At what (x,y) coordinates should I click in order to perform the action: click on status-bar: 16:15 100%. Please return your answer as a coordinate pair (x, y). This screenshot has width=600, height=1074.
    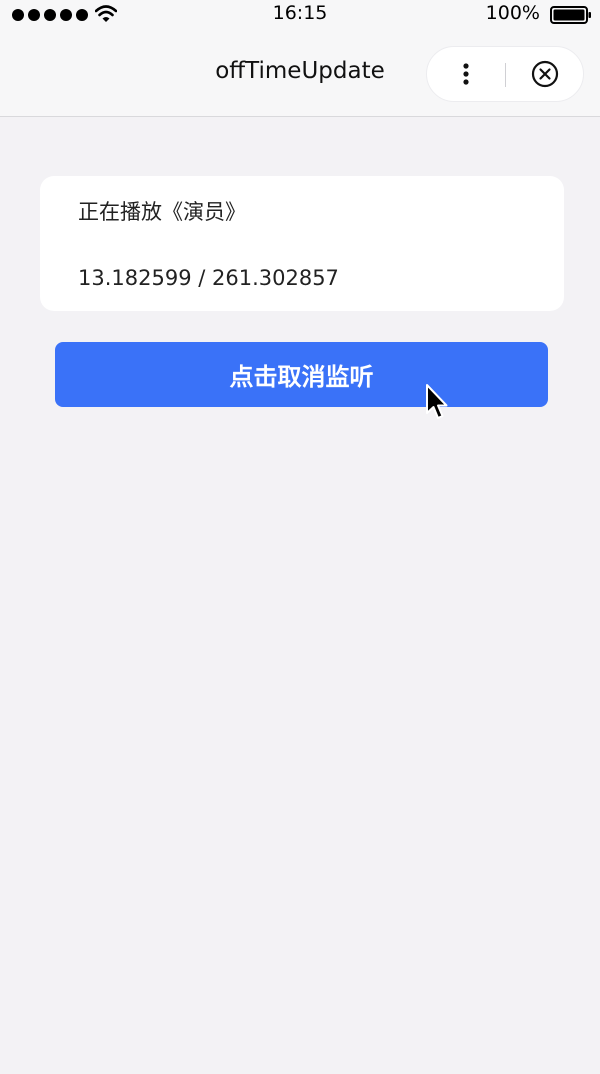
    Looking at the image, I should click on (300, 15).